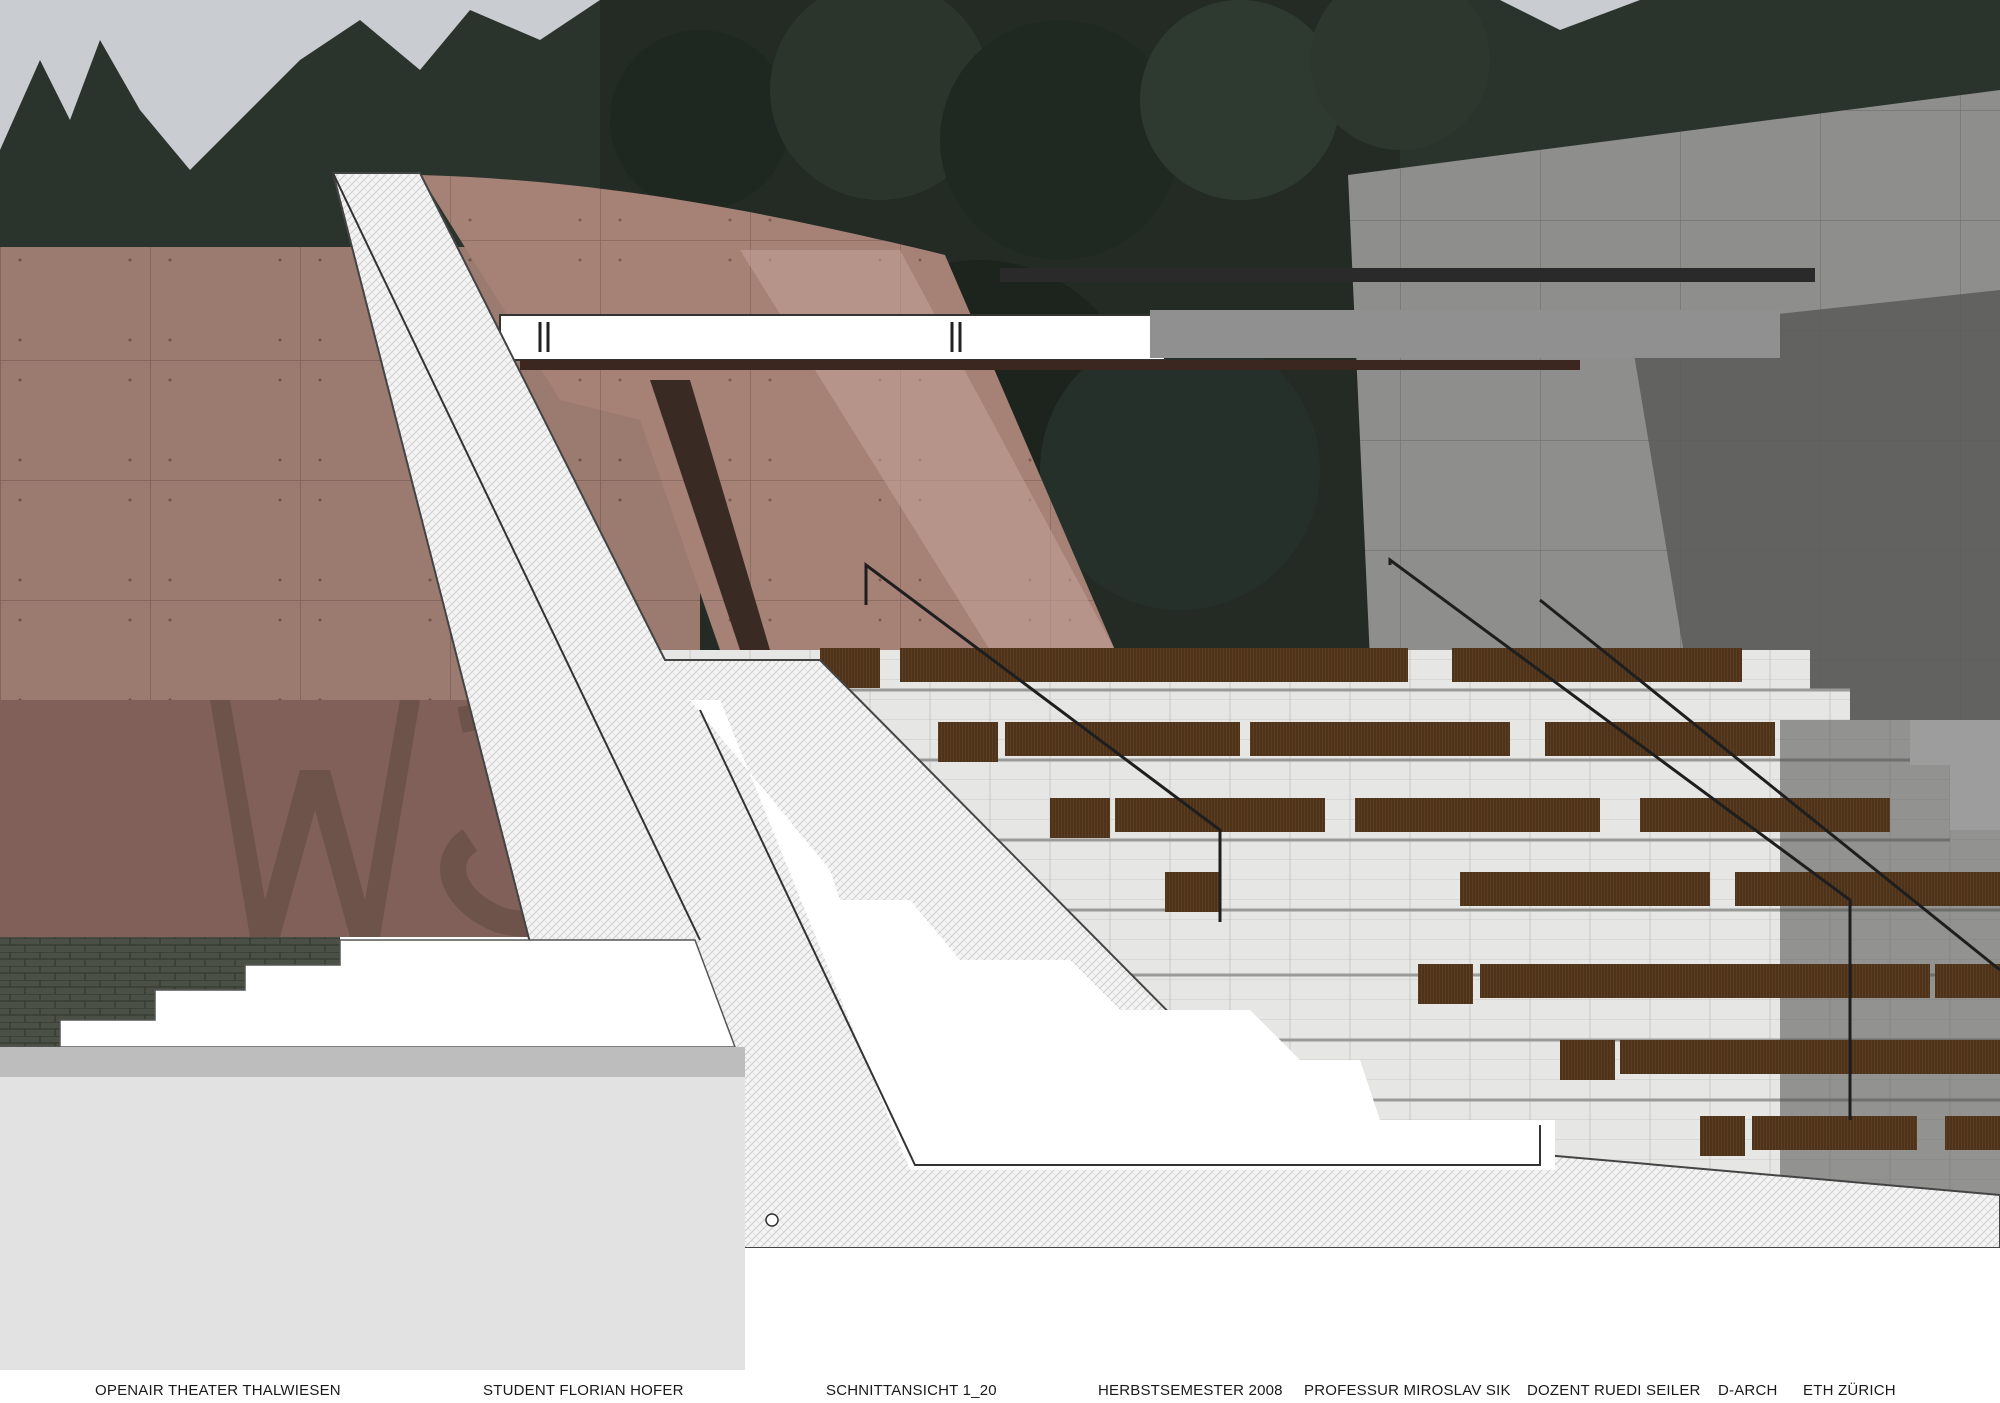 This screenshot has height=1403, width=2000. Describe the element at coordinates (1190, 1390) in the screenshot. I see `semester: HERBSTSEMESTER 2008` at that location.